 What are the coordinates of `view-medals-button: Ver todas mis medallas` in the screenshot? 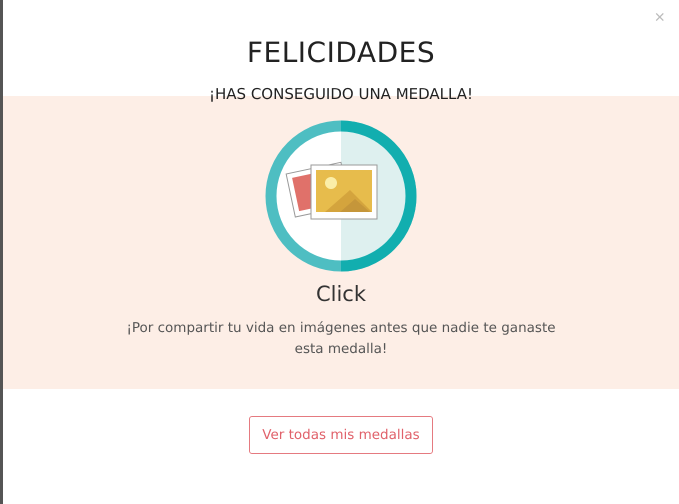 It's located at (341, 435).